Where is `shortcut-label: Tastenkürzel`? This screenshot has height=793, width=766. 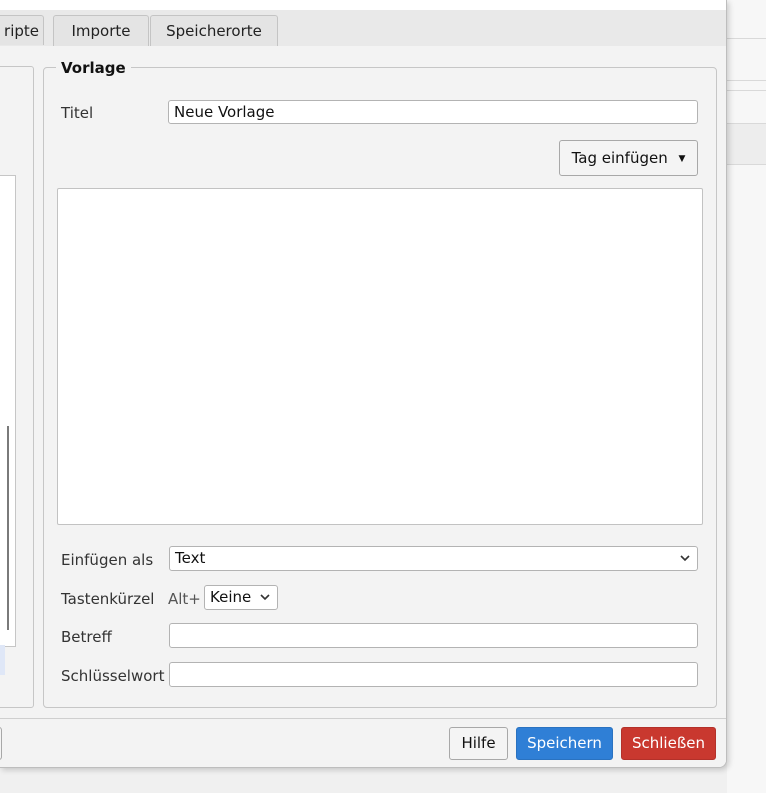
shortcut-label: Tastenkürzel is located at coordinates (108, 599).